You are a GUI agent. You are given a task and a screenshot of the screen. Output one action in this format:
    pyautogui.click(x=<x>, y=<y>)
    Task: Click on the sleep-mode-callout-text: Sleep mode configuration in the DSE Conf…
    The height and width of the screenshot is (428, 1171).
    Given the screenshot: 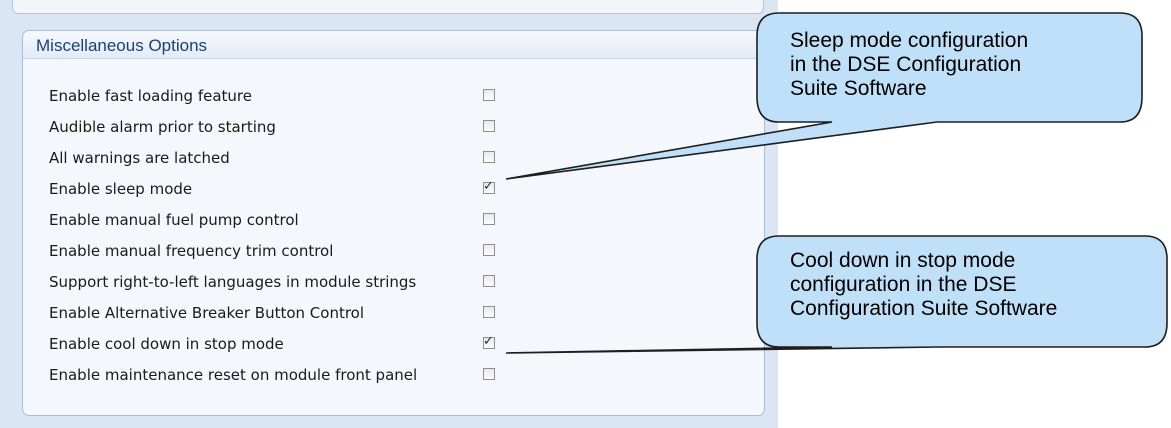 What is the action you would take?
    pyautogui.click(x=909, y=64)
    